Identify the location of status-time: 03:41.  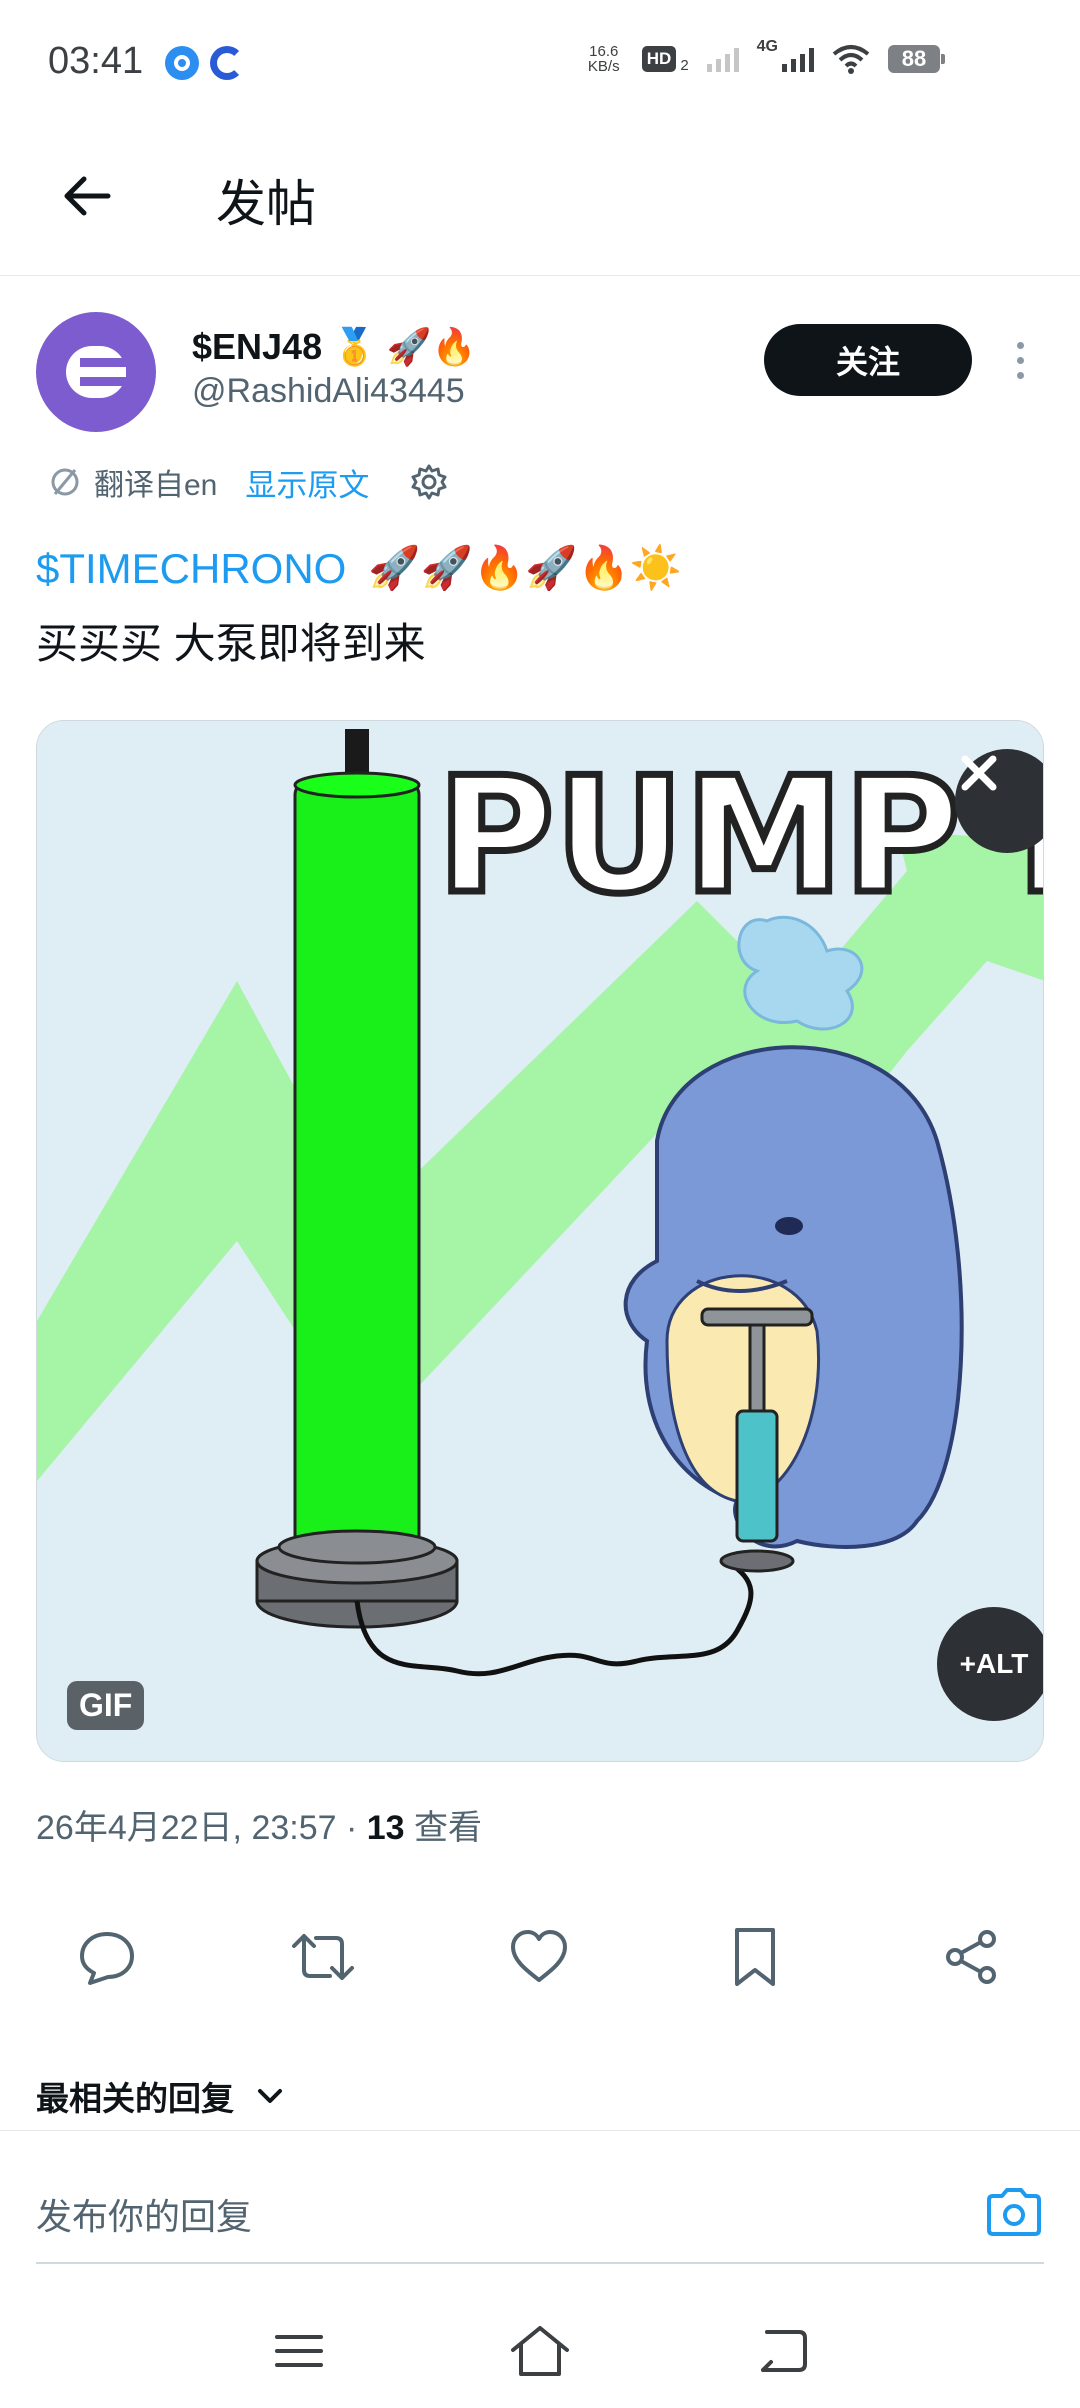
(96, 61).